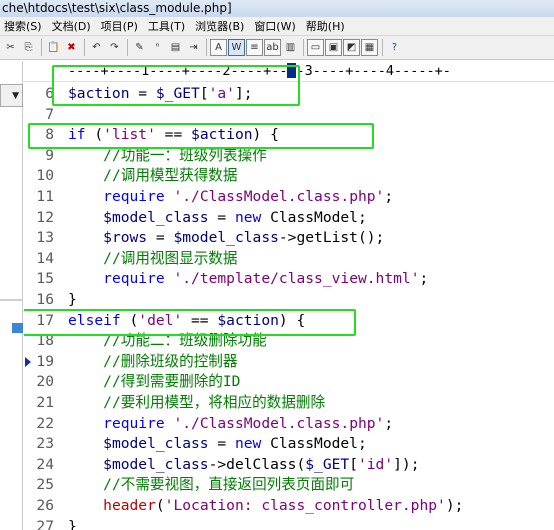 Image resolution: width=554 pixels, height=530 pixels. I want to click on code-line: 11 require './ClassModel.class.php';, so click(289, 197).